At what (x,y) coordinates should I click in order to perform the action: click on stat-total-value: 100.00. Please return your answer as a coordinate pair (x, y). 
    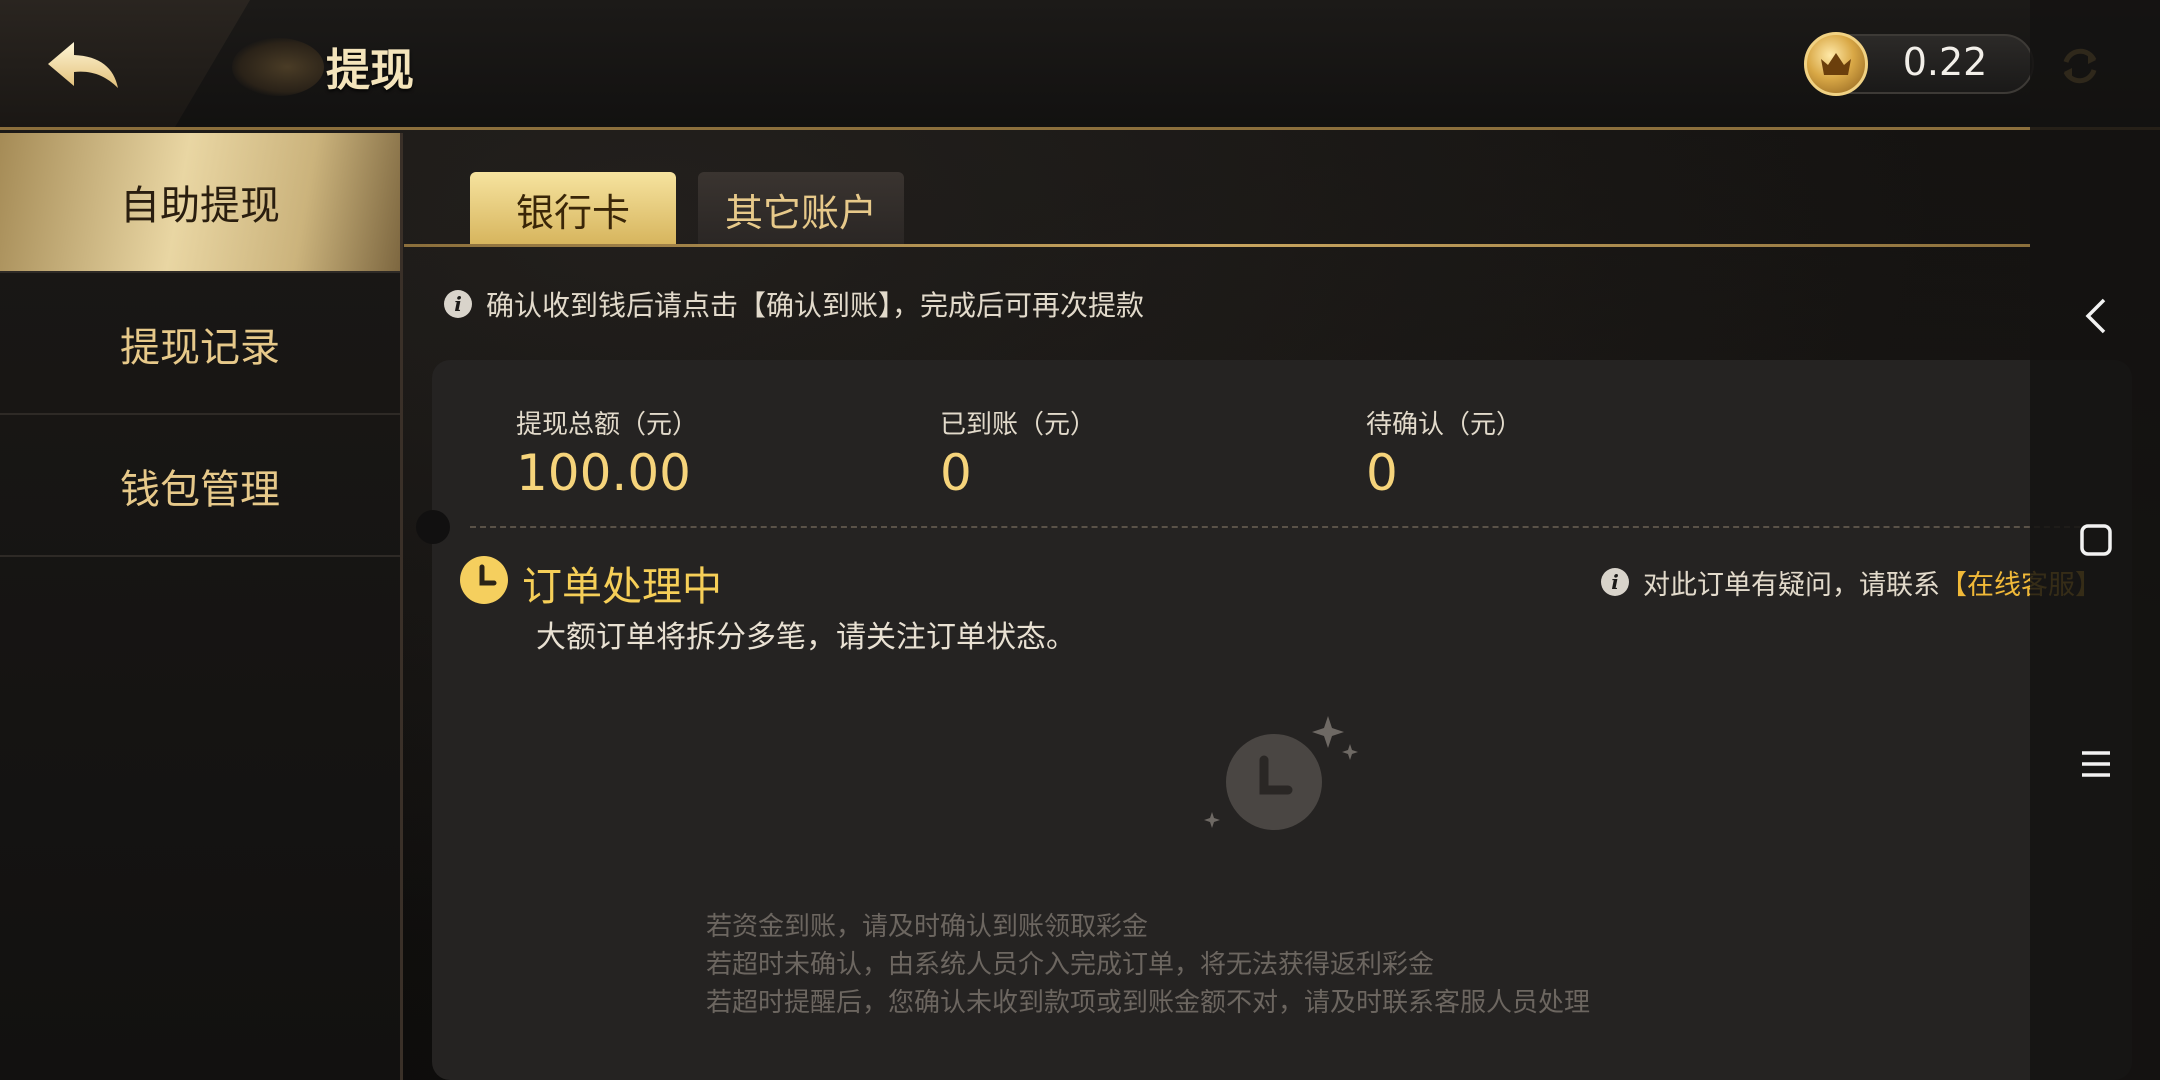
    Looking at the image, I should click on (603, 473).